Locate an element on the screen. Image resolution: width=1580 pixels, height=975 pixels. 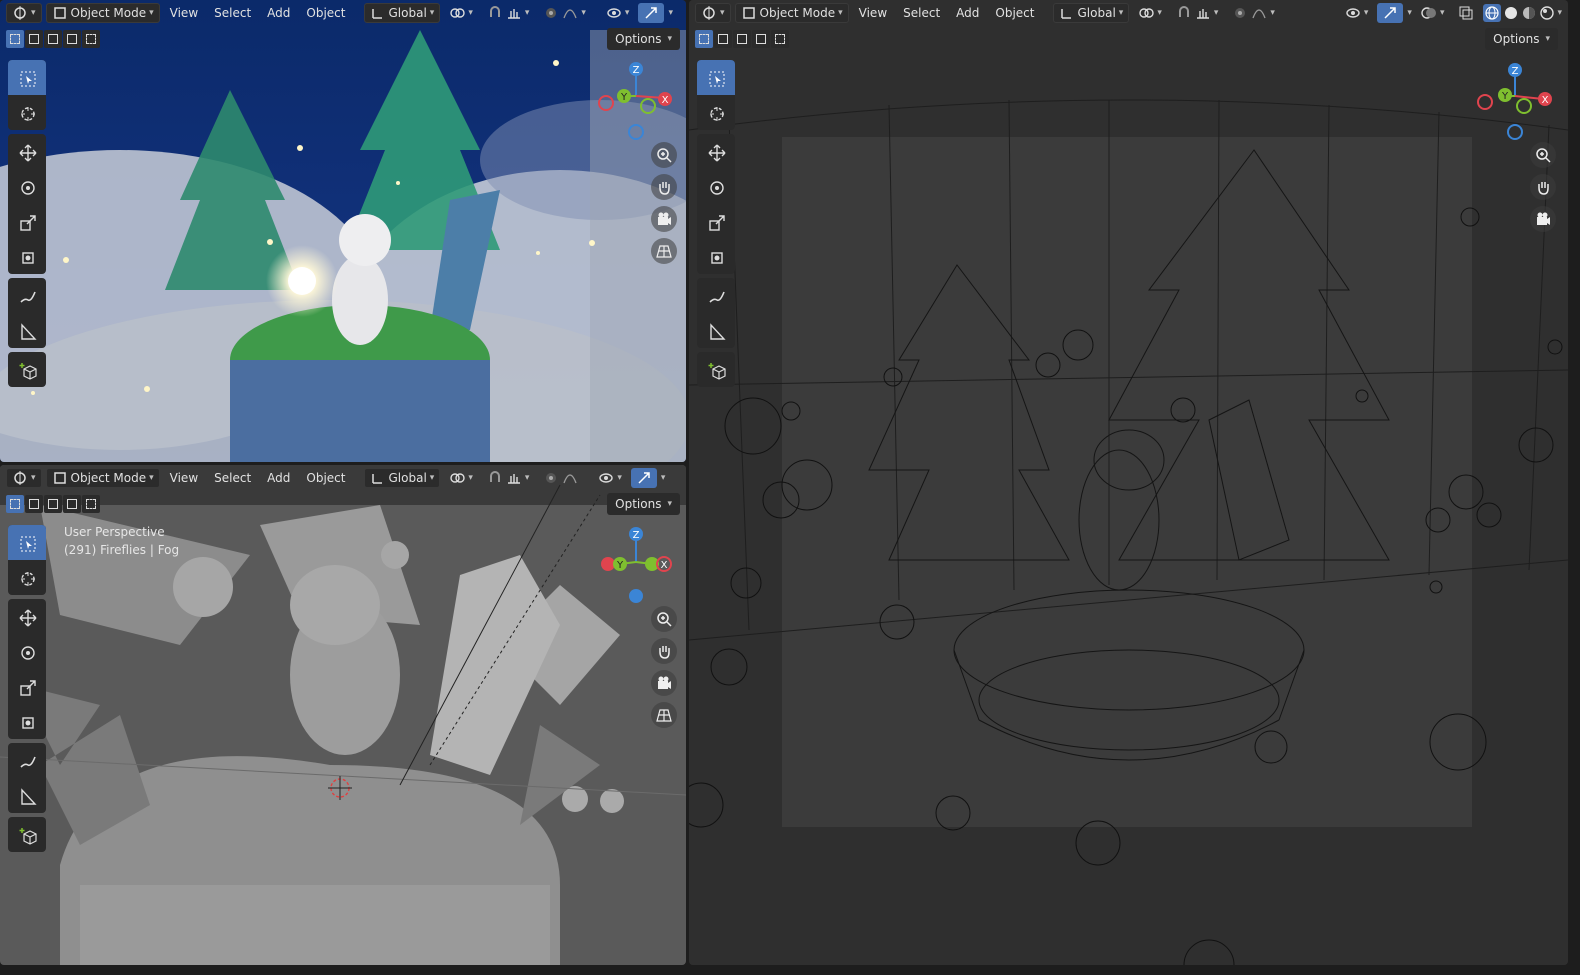
xray-button is located at coordinates (1466, 13).